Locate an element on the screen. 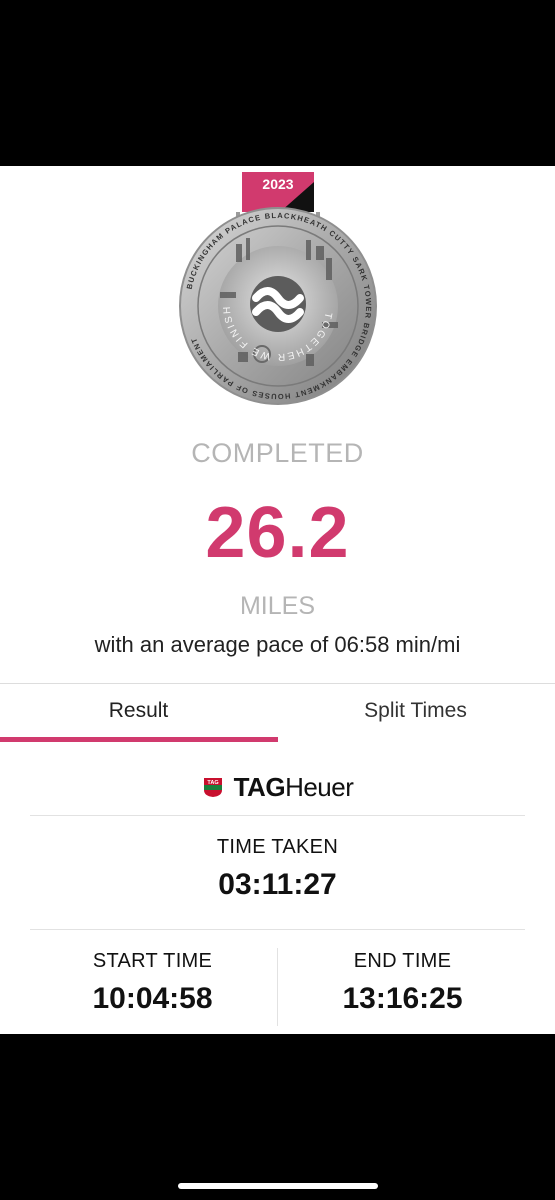  time-taken-label: TIME TAKEN is located at coordinates (277, 847).